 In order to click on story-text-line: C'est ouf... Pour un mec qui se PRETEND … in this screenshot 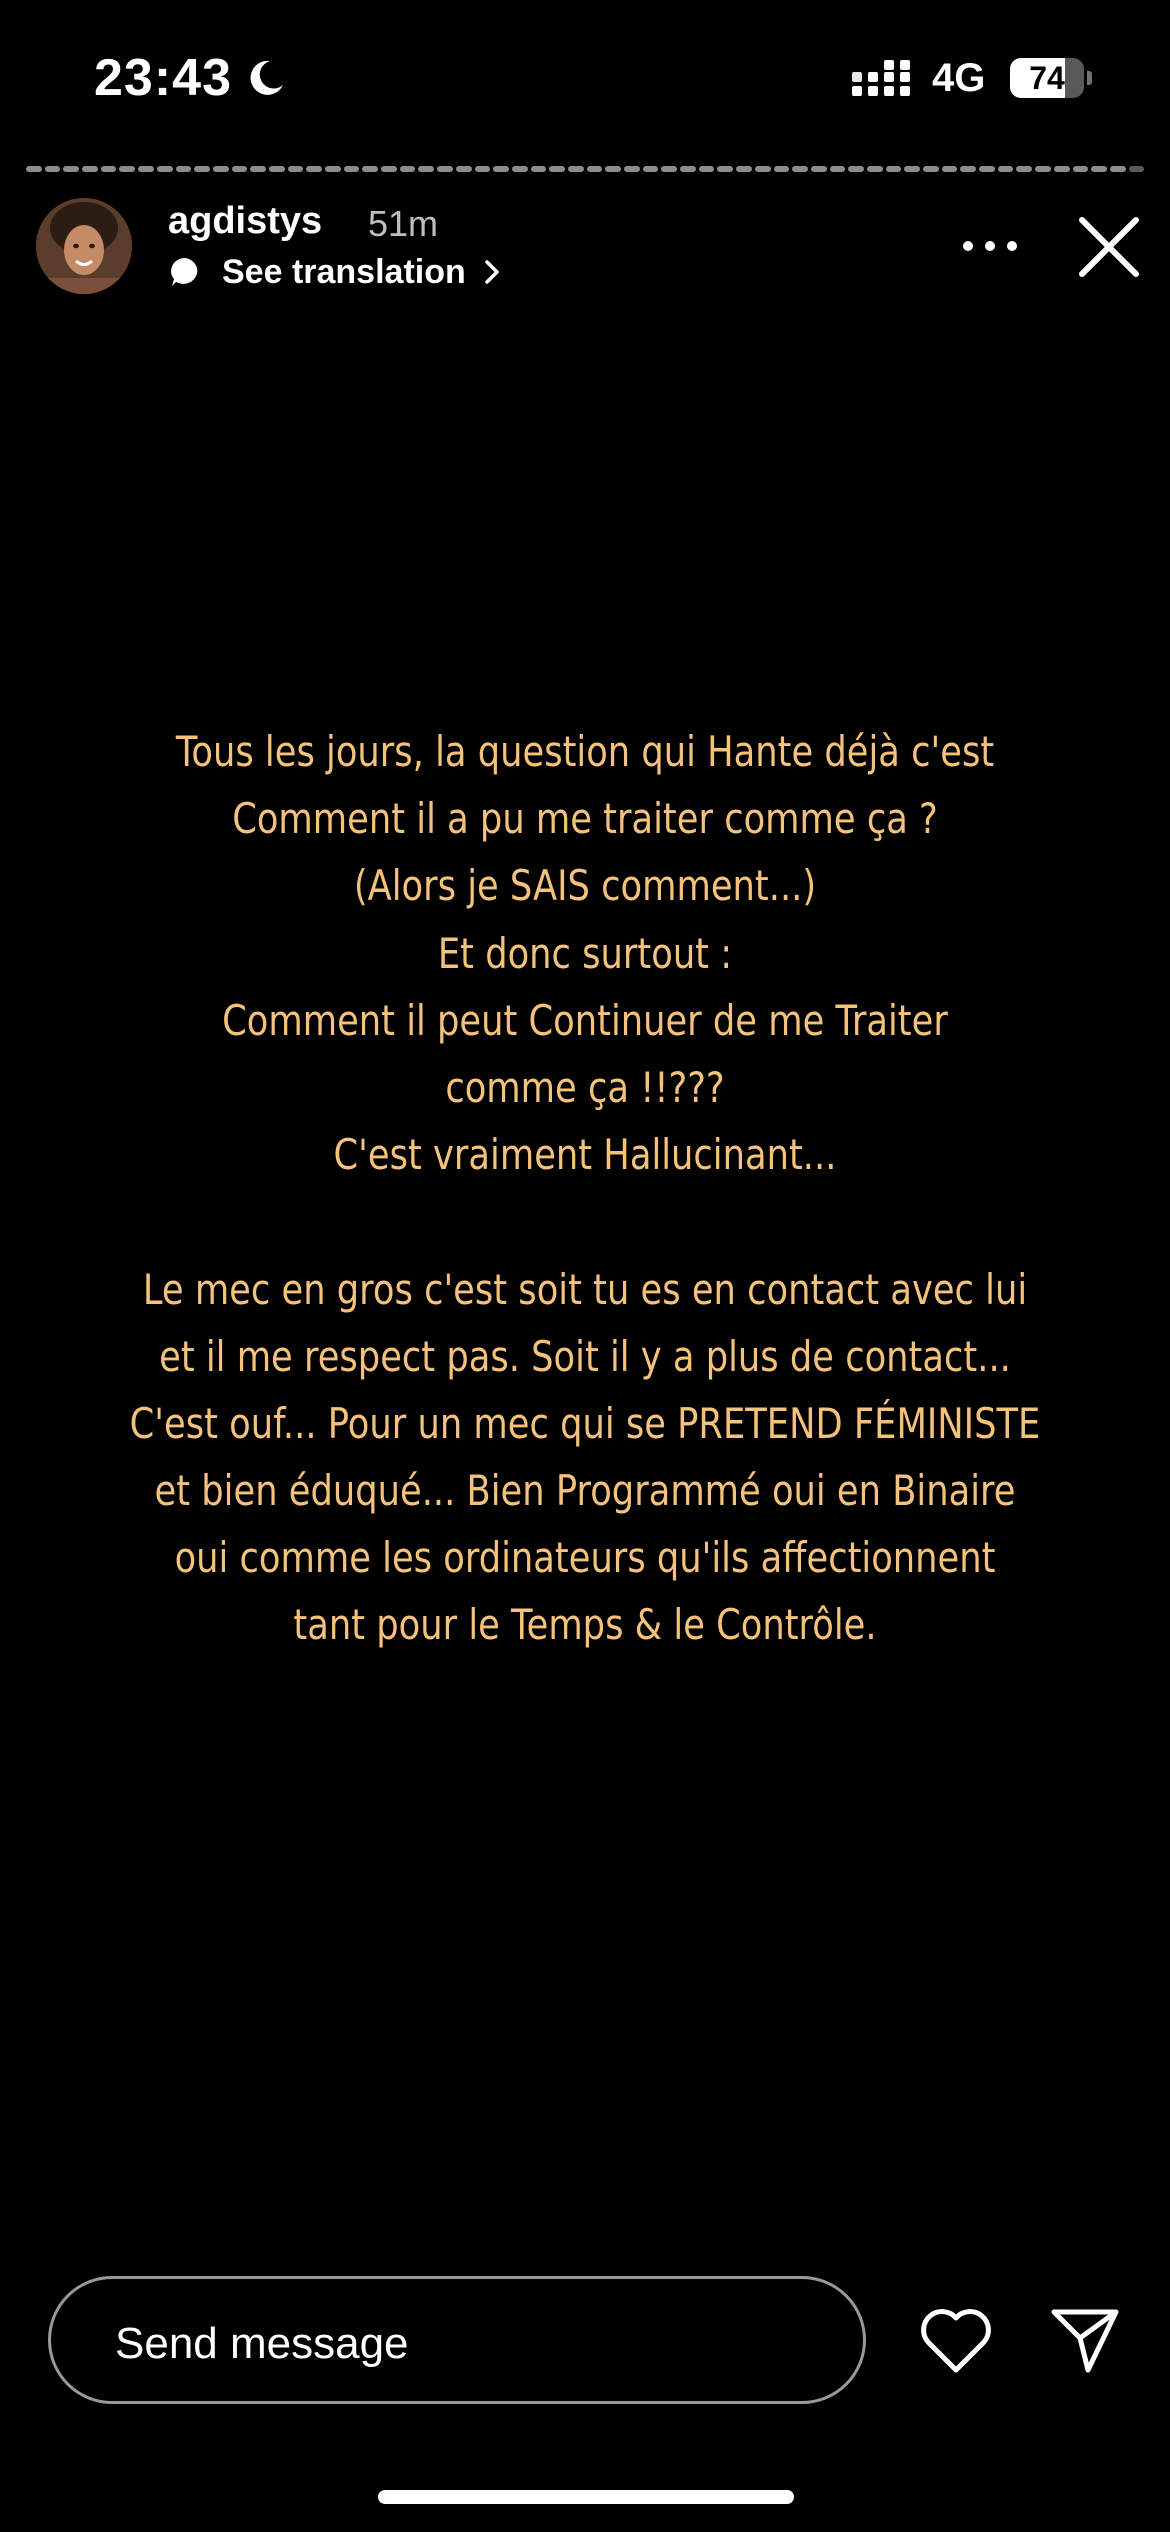, I will do `click(585, 1423)`.